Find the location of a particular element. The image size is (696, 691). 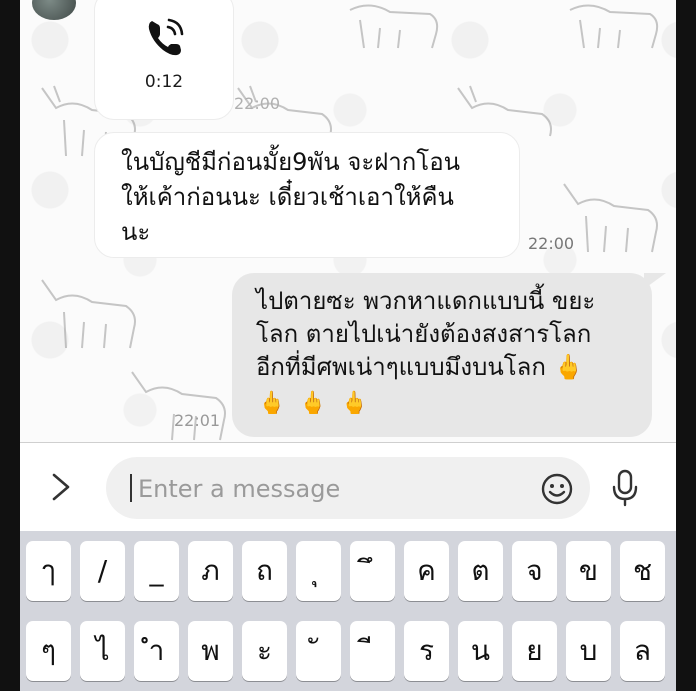

microphone-icon is located at coordinates (625, 488).